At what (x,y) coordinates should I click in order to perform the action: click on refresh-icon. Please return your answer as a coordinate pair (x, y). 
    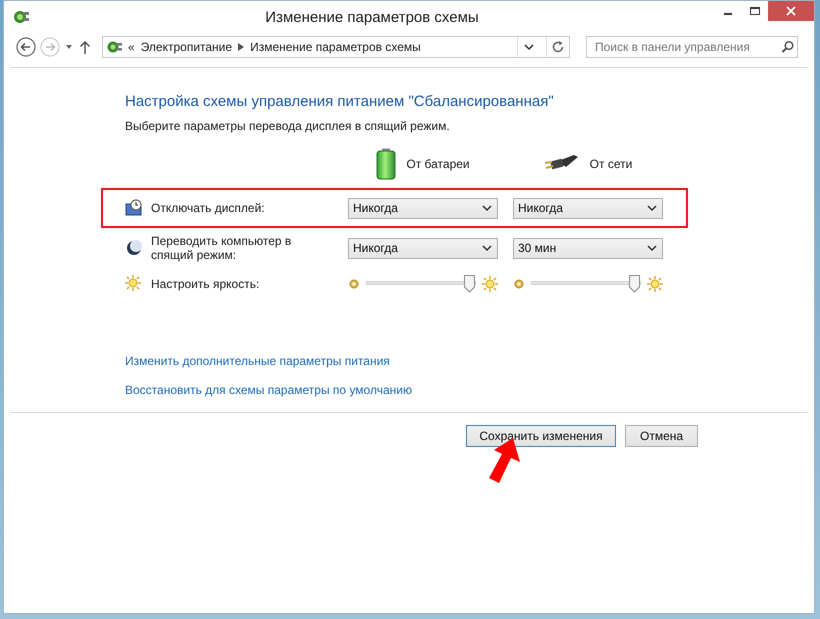
    Looking at the image, I should click on (558, 47).